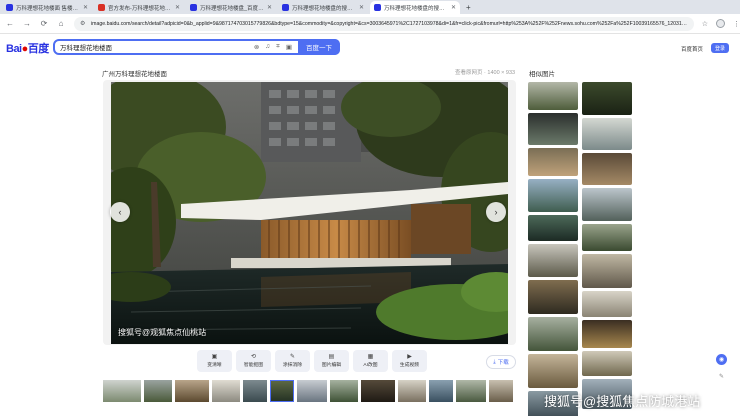 This screenshot has height=416, width=740. What do you see at coordinates (692, 49) in the screenshot?
I see `baidu-home-link: 百度首页` at bounding box center [692, 49].